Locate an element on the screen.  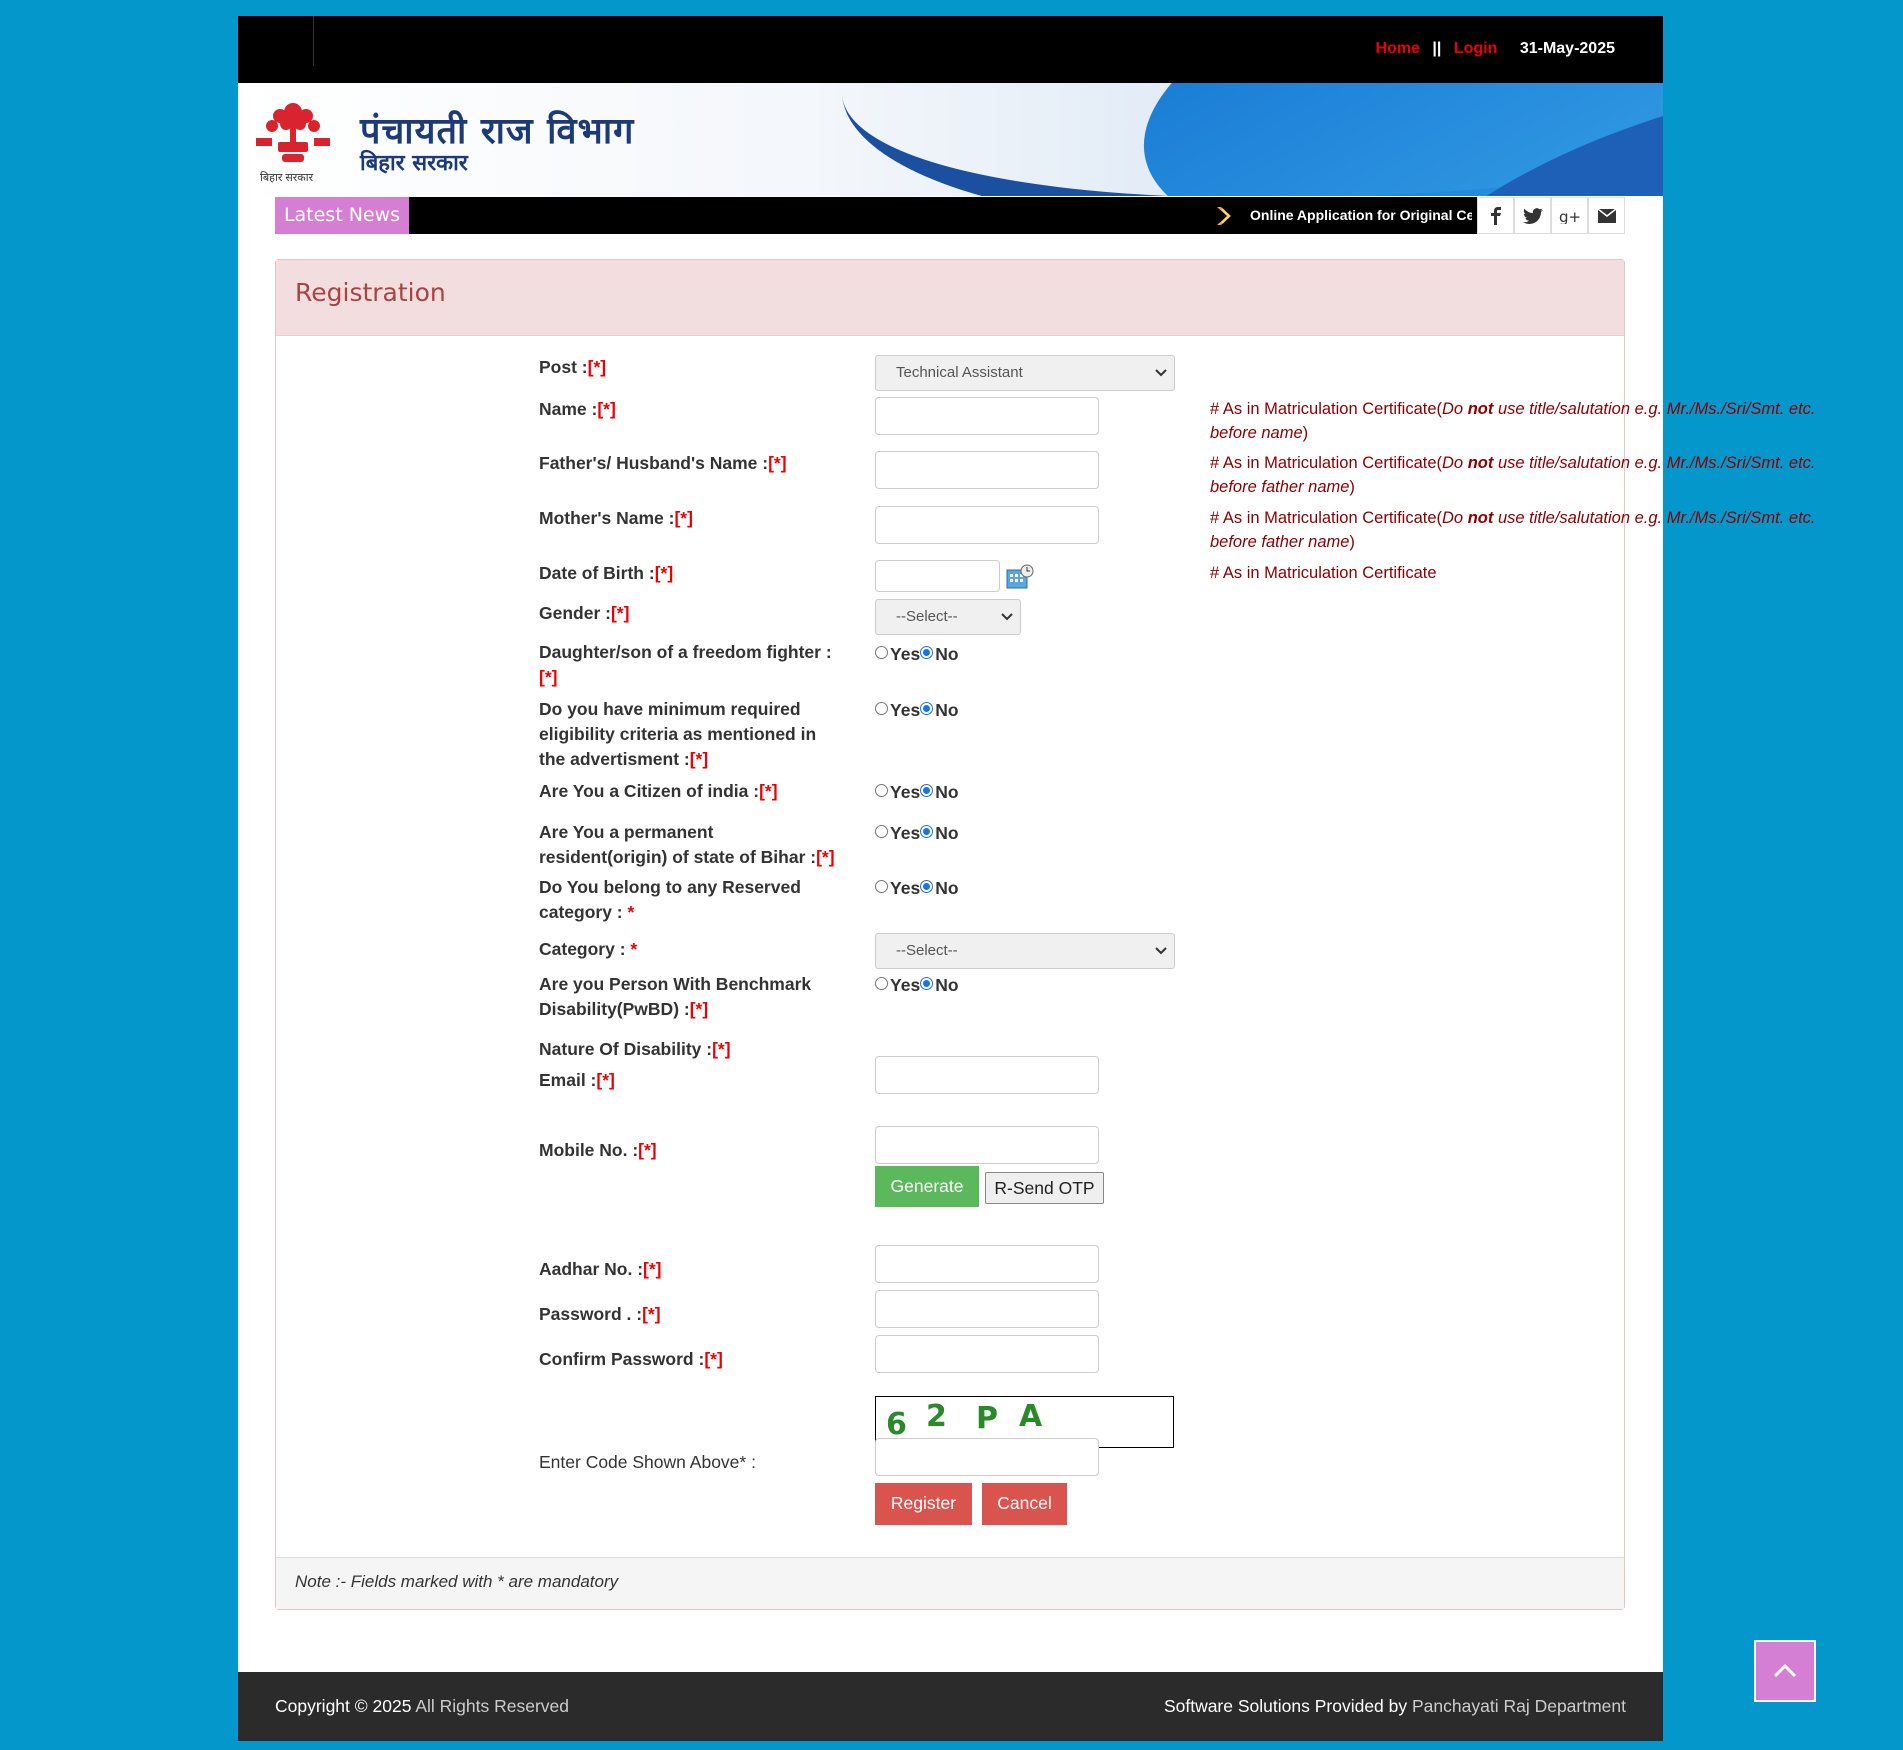
disability-label: Nature Of Disability :[*] is located at coordinates (689, 1049).